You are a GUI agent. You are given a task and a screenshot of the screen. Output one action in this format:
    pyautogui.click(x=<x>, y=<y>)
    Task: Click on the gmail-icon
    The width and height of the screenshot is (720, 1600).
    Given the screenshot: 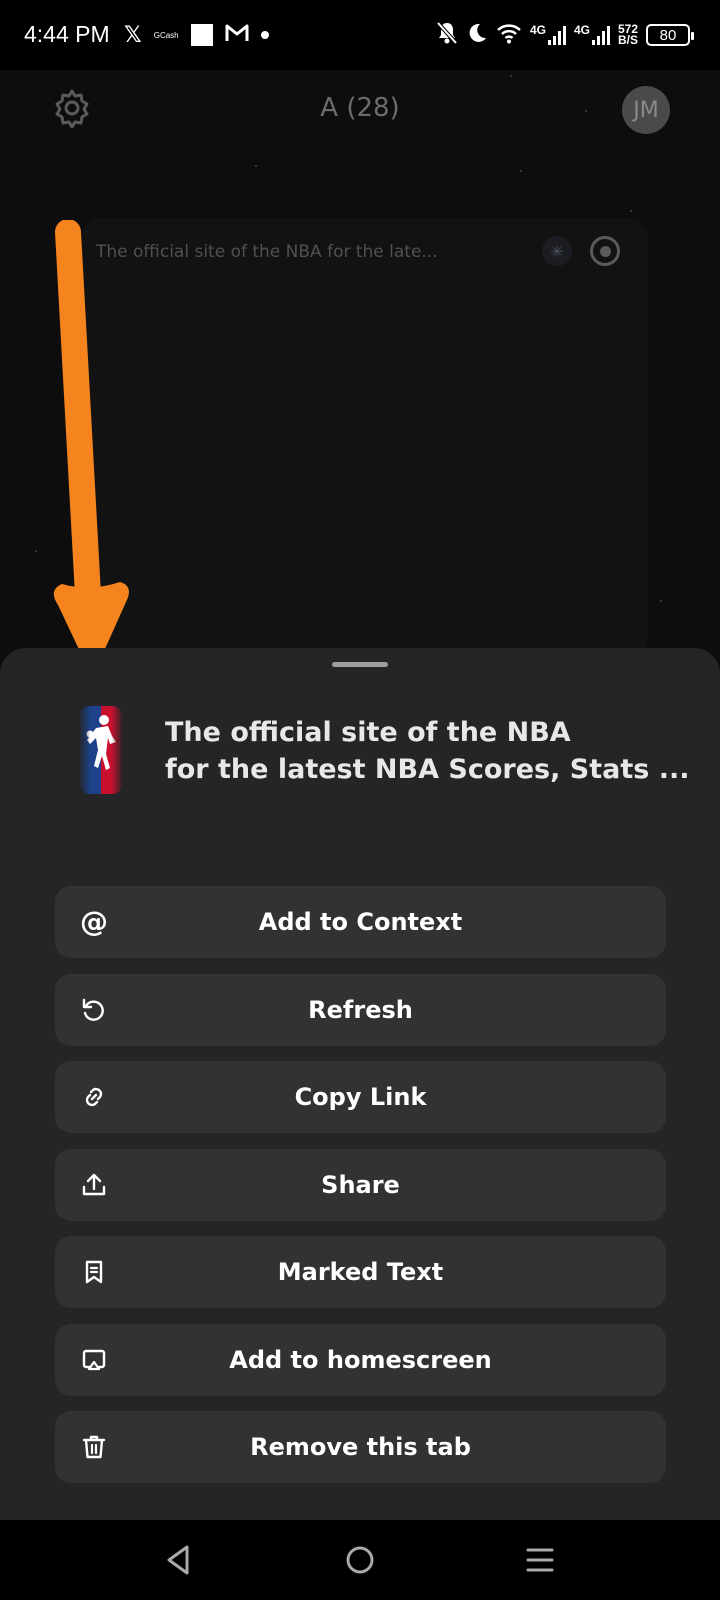 What is the action you would take?
    pyautogui.click(x=237, y=35)
    